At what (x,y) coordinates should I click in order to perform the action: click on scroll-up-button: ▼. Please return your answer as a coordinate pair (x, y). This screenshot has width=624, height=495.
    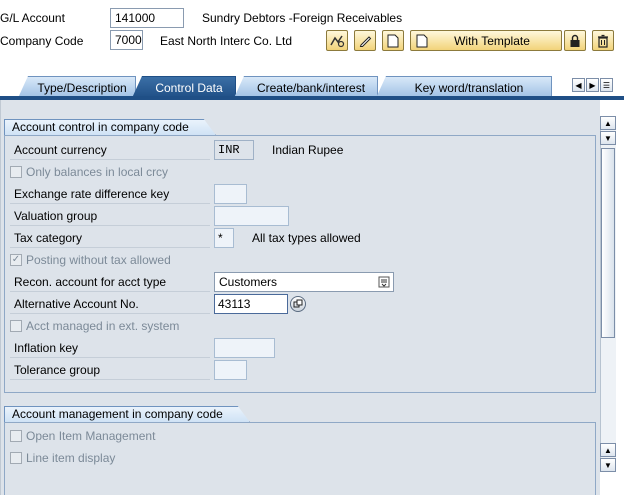
    Looking at the image, I should click on (608, 138).